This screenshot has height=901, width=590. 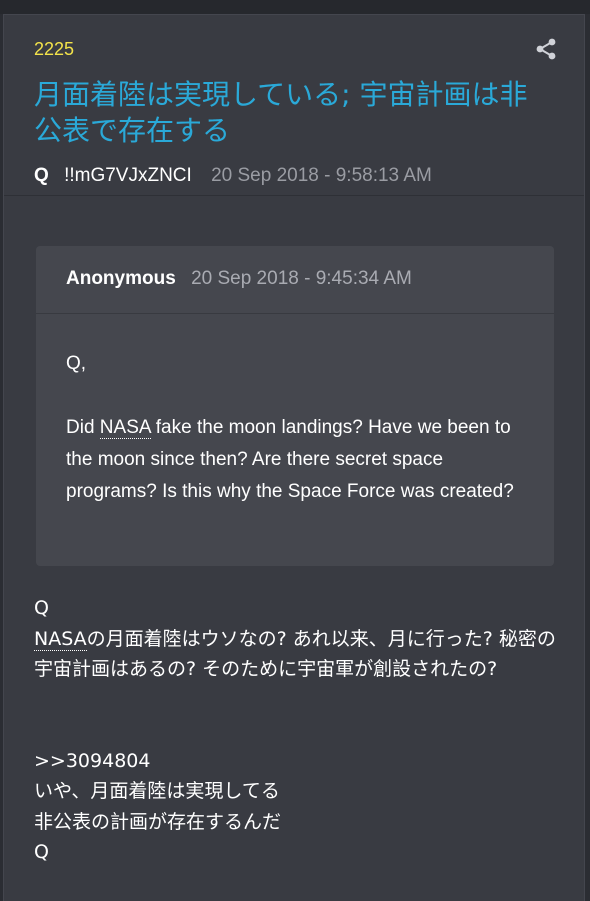 What do you see at coordinates (321, 175) in the screenshot?
I see `post-date: 20 Sep 2018 - 9:58:13 AM` at bounding box center [321, 175].